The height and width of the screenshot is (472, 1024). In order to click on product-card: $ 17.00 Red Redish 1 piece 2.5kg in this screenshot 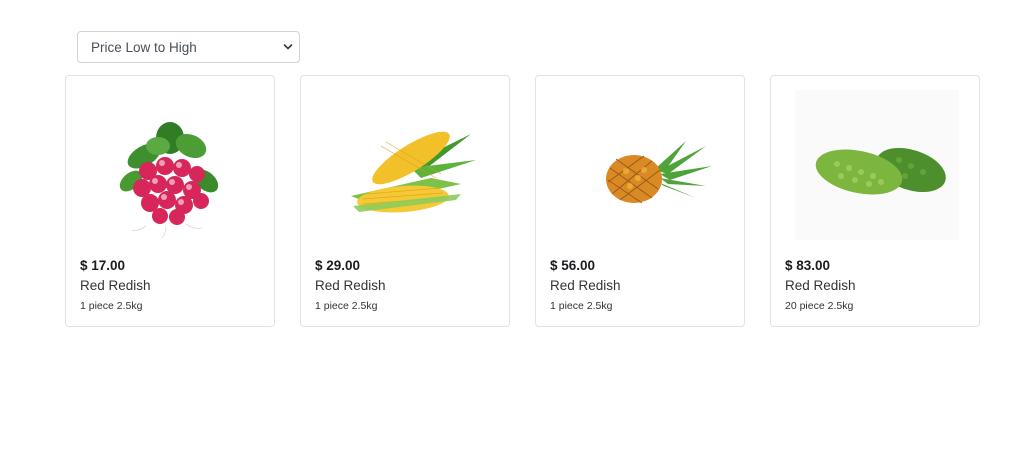, I will do `click(170, 201)`.